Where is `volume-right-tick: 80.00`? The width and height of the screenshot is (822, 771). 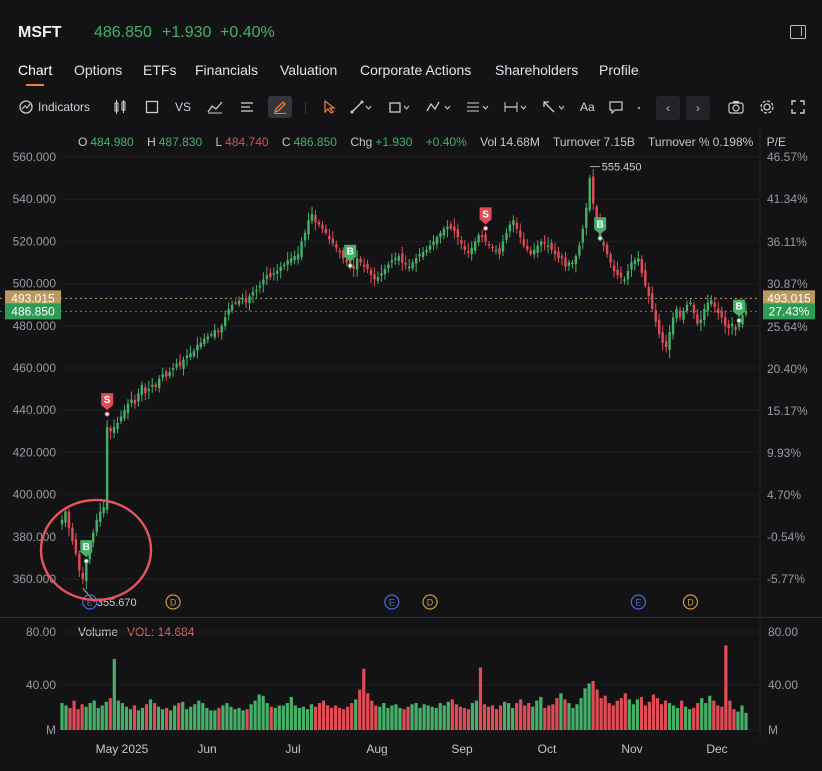
volume-right-tick: 80.00 is located at coordinates (783, 632).